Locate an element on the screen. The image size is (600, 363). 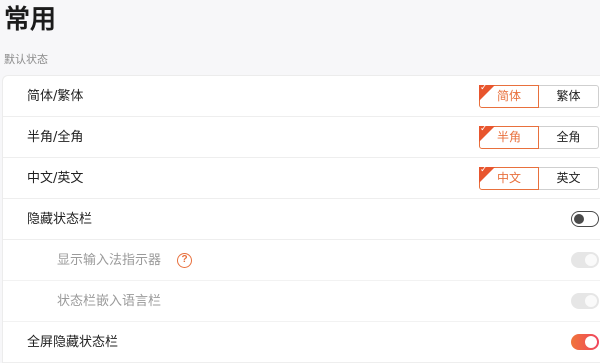
row-chinese-english: 中文/英文 ✓ 中文 英文 is located at coordinates (301, 178).